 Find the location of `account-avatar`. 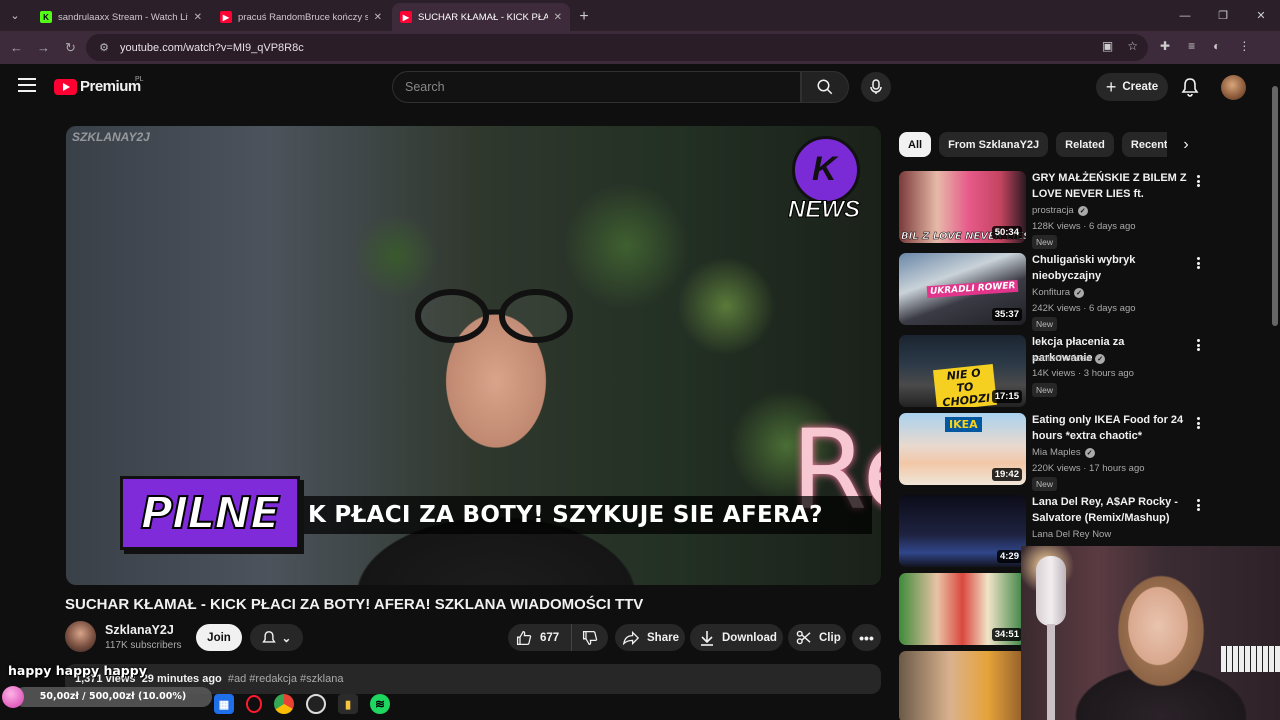

account-avatar is located at coordinates (1233, 87).